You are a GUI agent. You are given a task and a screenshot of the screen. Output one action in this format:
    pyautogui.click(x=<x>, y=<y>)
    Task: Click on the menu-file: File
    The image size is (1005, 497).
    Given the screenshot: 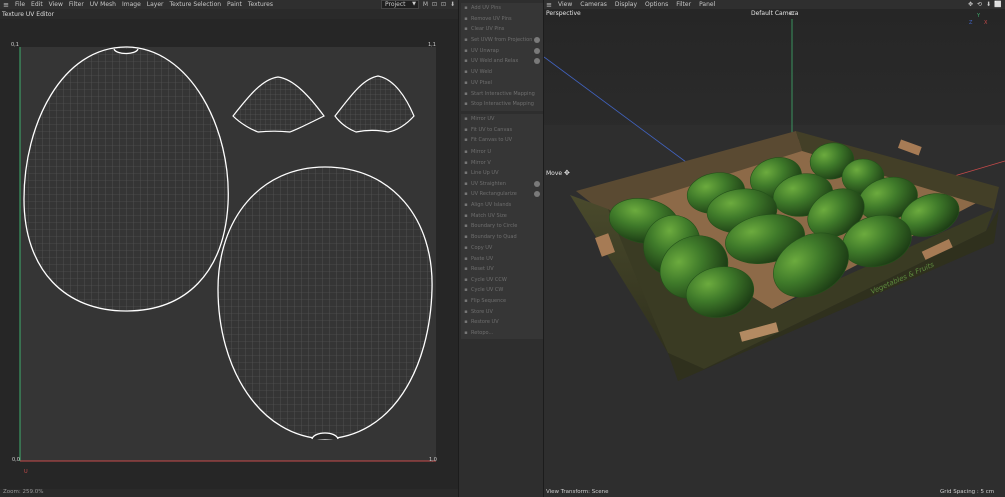 What is the action you would take?
    pyautogui.click(x=20, y=4)
    